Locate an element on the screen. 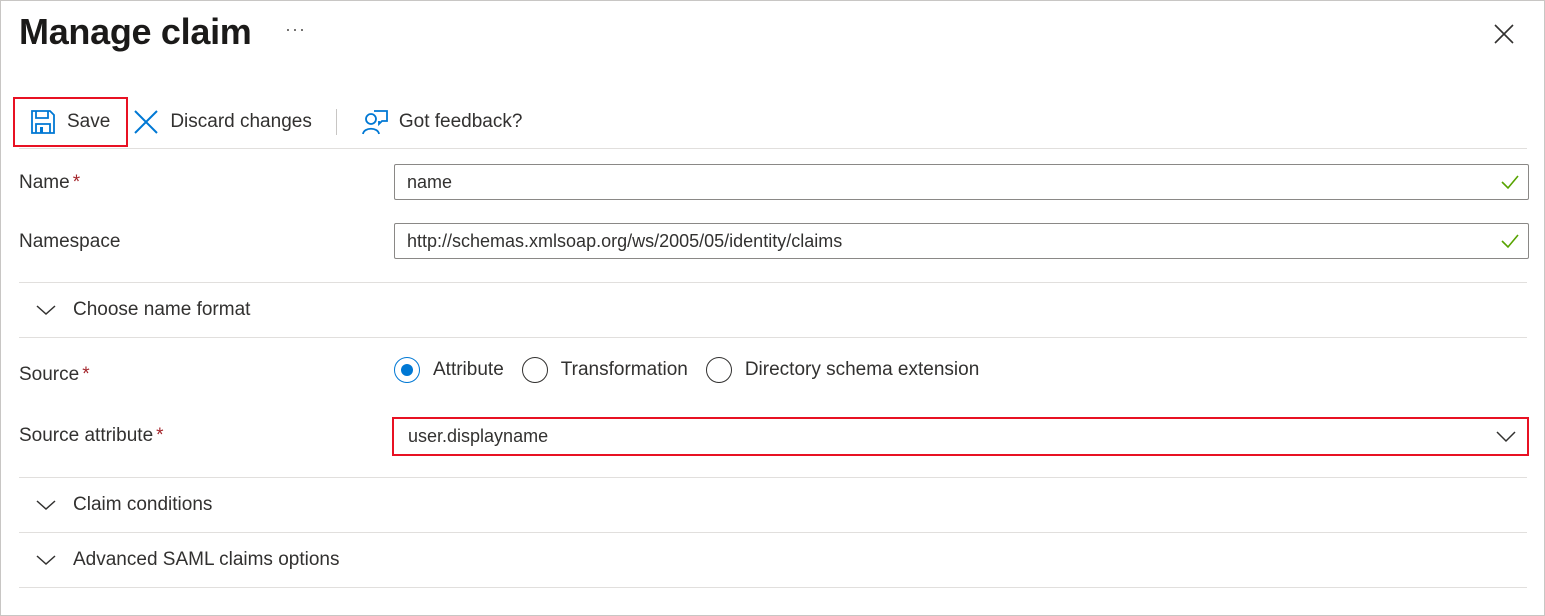 This screenshot has width=1545, height=616. namespace-label: Namespace is located at coordinates (70, 241).